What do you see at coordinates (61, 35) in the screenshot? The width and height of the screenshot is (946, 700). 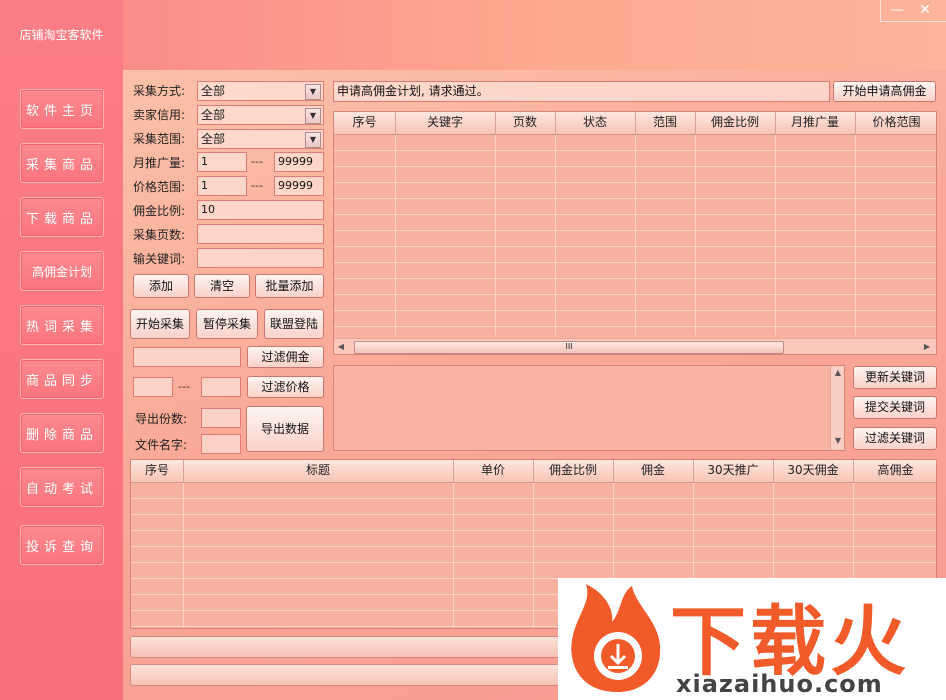 I see `app-title: 店铺淘宝客软件` at bounding box center [61, 35].